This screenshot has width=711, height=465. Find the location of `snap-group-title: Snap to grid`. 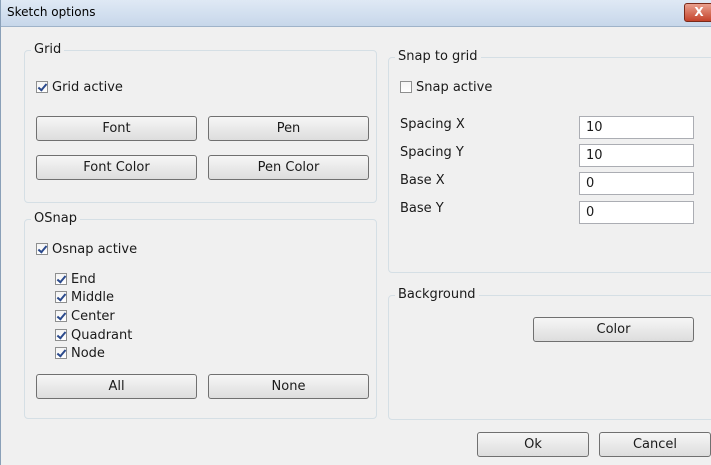

snap-group-title: Snap to grid is located at coordinates (438, 56).